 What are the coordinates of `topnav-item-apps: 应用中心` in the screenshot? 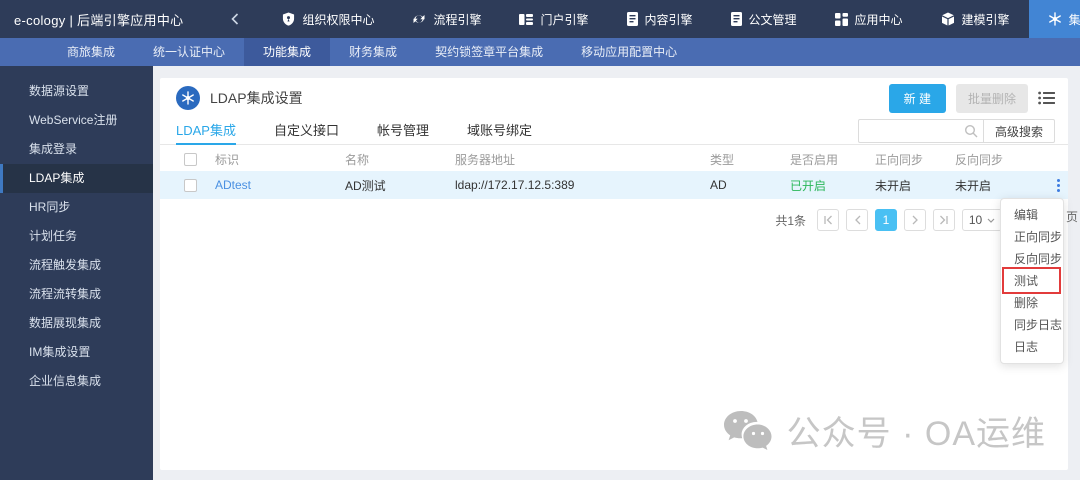 It's located at (869, 19).